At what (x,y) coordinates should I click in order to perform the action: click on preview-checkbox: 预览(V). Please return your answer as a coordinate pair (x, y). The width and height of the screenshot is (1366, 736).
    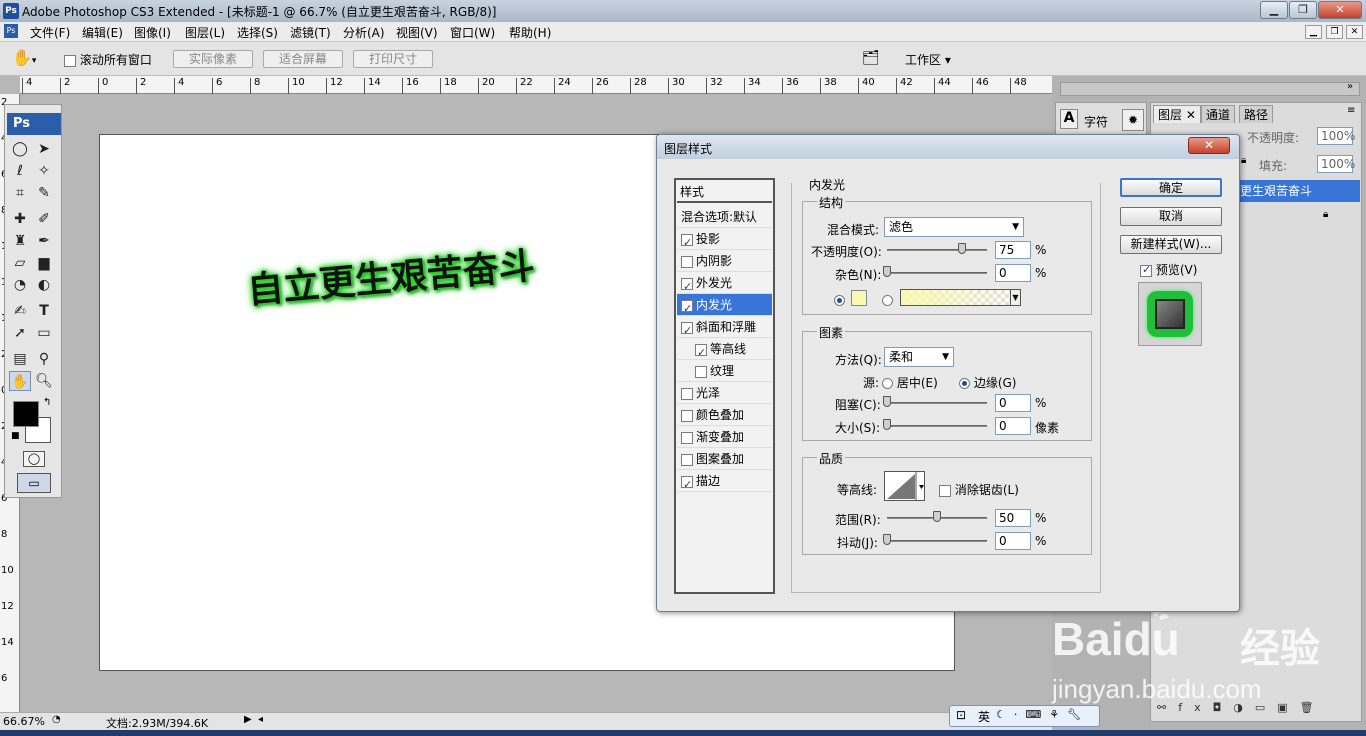
    Looking at the image, I should click on (1168, 269).